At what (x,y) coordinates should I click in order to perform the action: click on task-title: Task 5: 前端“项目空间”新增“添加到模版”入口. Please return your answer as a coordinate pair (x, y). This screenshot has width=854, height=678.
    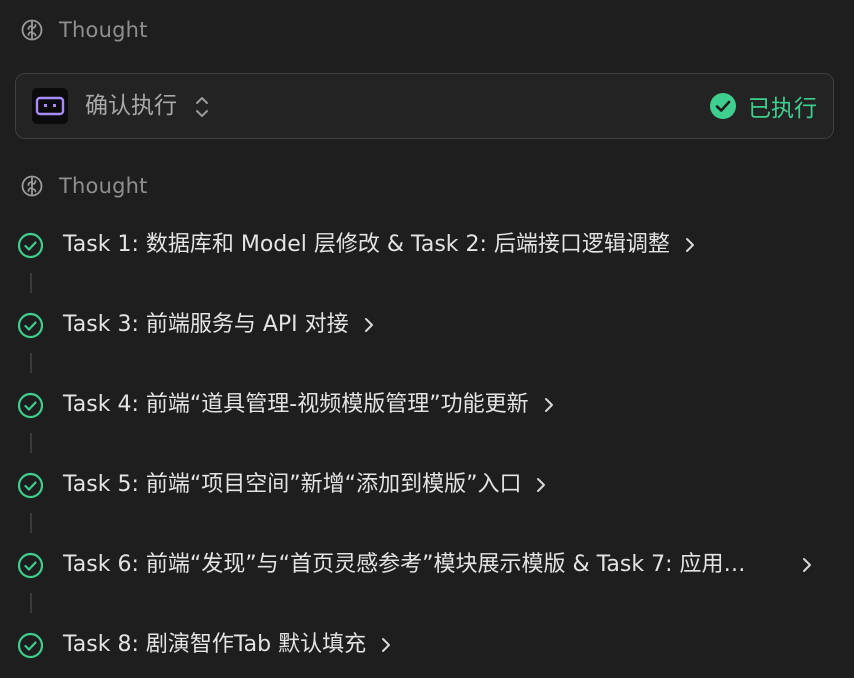
    Looking at the image, I should click on (292, 484).